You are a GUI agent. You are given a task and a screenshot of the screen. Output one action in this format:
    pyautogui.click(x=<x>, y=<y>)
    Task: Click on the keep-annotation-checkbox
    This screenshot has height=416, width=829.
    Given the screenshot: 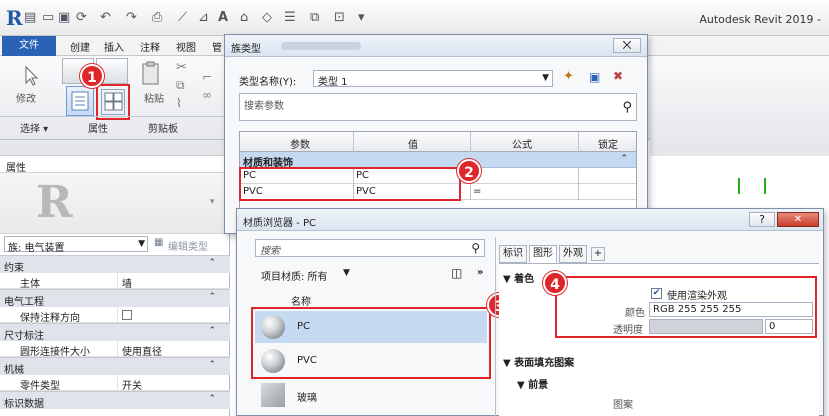 What is the action you would take?
    pyautogui.click(x=127, y=315)
    